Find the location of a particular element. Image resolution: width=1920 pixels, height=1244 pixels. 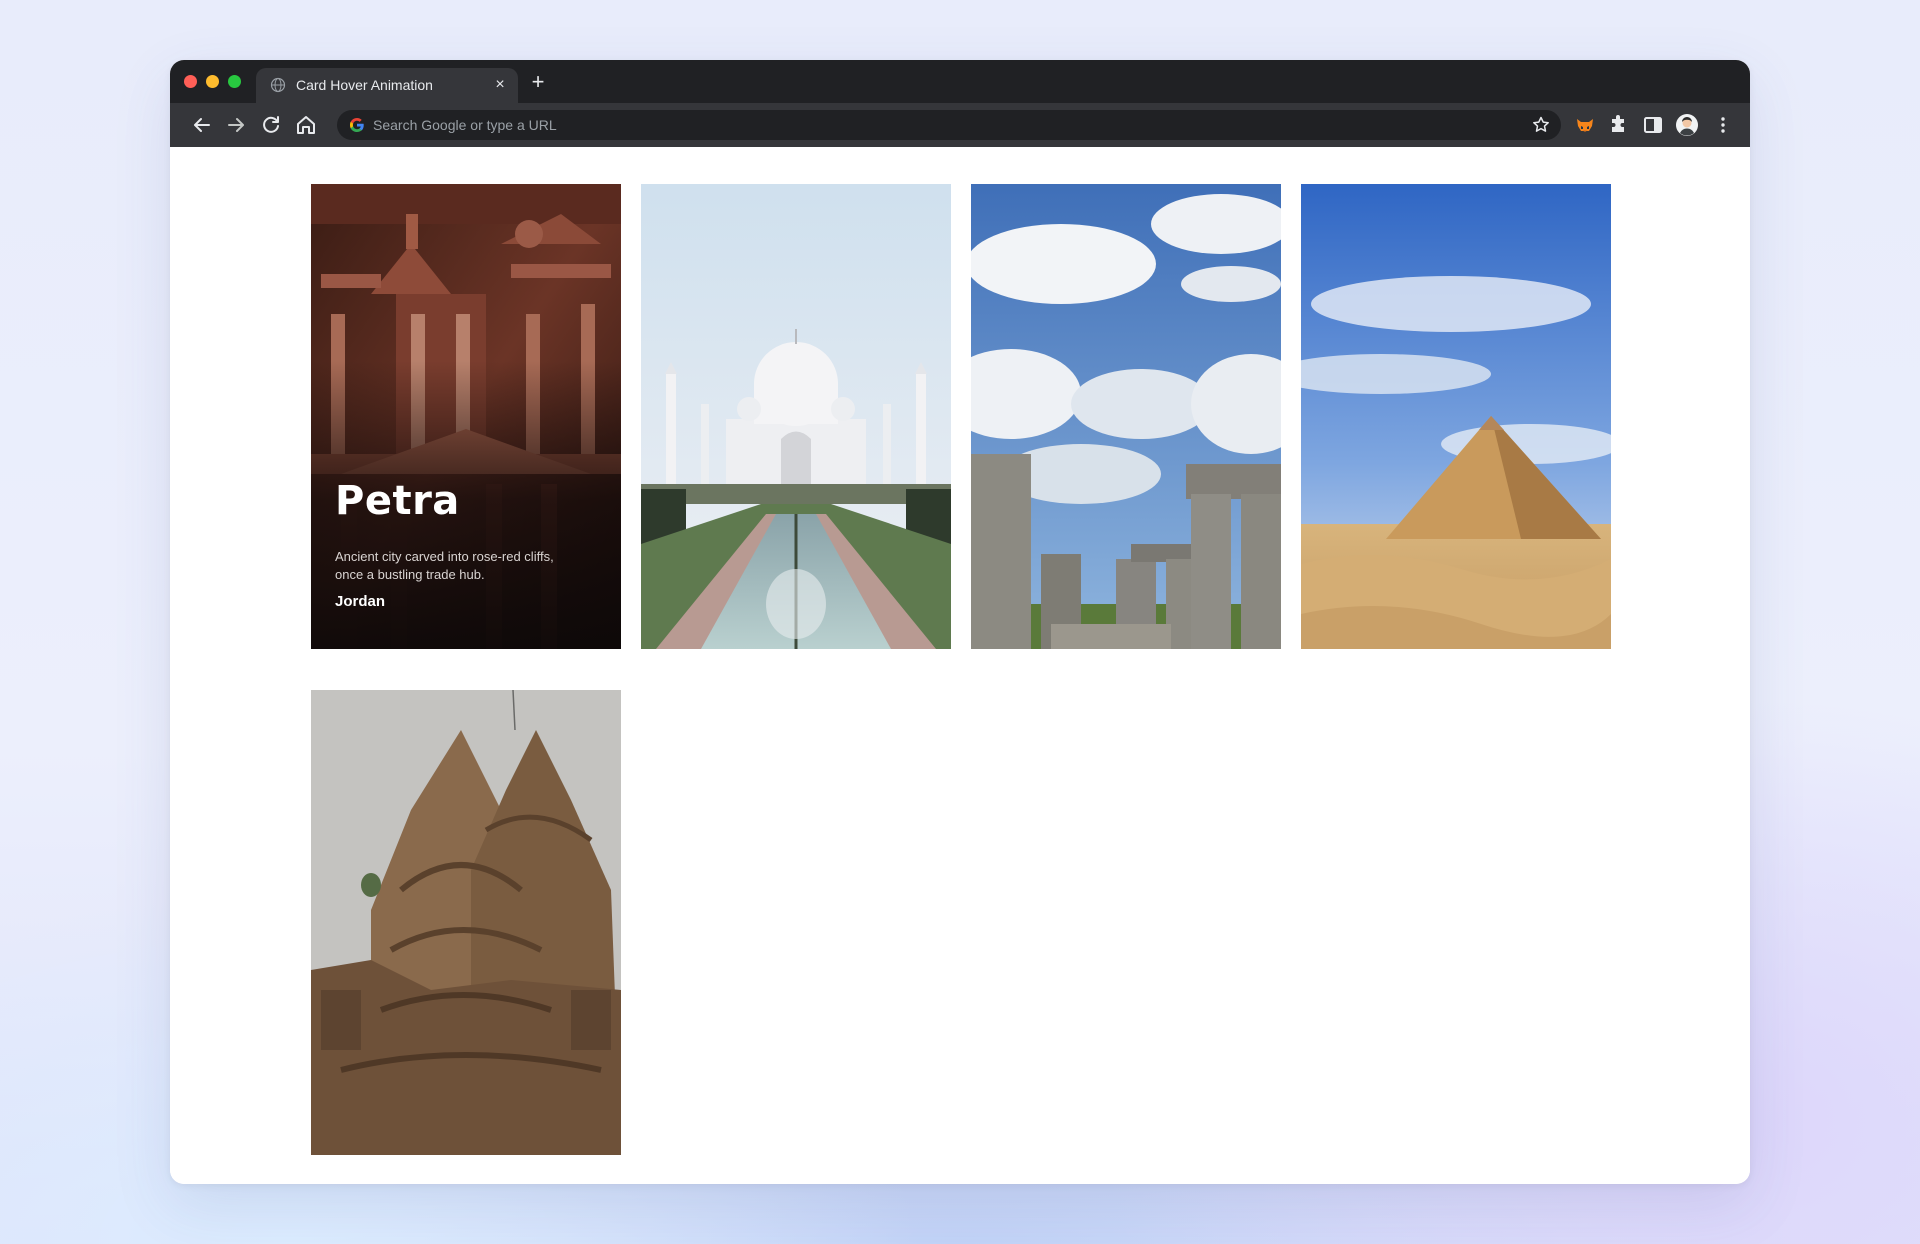

card-stonehenge is located at coordinates (1126, 416).